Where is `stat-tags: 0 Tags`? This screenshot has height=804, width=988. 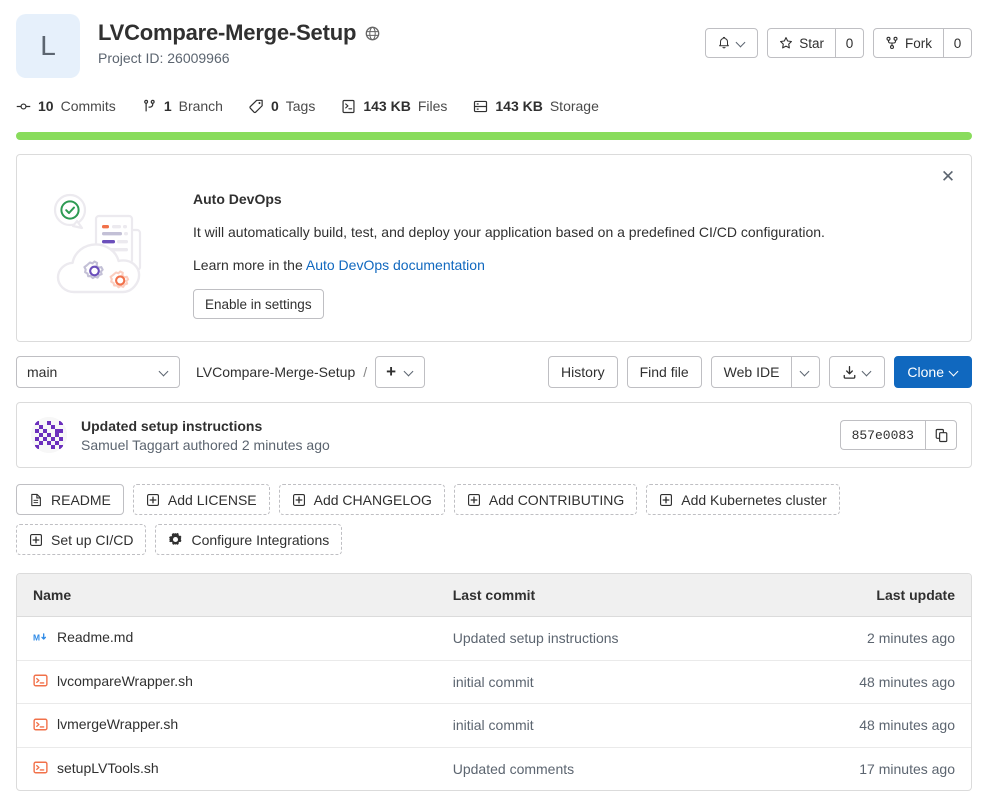
stat-tags: 0 Tags is located at coordinates (282, 106).